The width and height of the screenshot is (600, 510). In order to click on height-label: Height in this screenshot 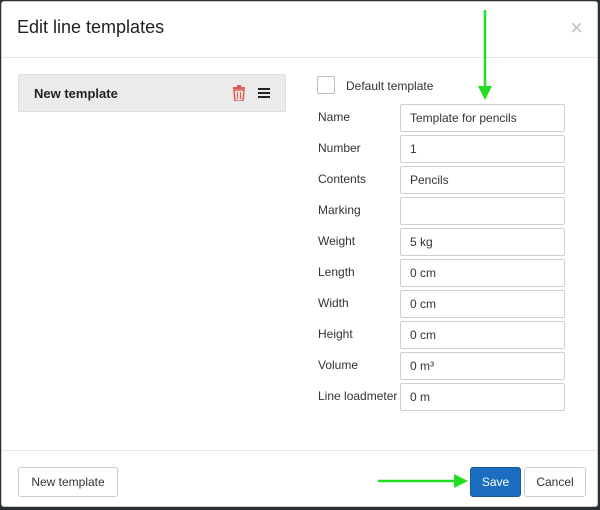, I will do `click(335, 334)`.